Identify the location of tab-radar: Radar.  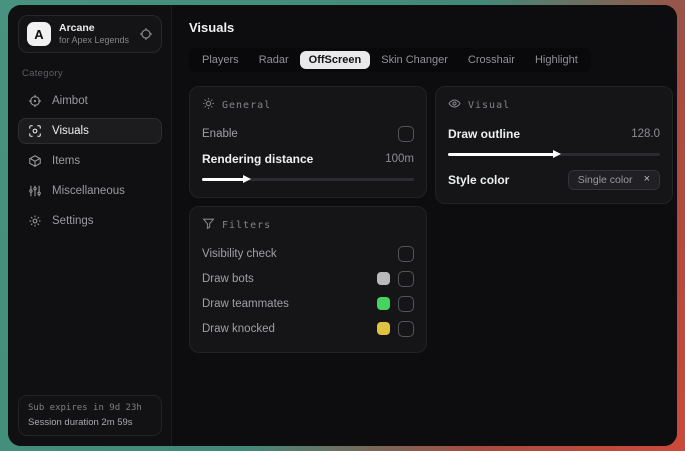
(274, 60).